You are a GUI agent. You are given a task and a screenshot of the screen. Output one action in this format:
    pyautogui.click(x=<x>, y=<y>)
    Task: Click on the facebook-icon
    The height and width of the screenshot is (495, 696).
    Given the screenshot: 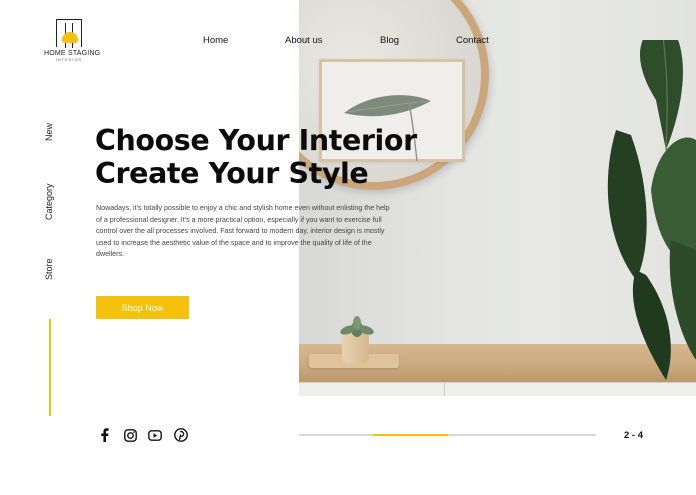 What is the action you would take?
    pyautogui.click(x=104, y=435)
    